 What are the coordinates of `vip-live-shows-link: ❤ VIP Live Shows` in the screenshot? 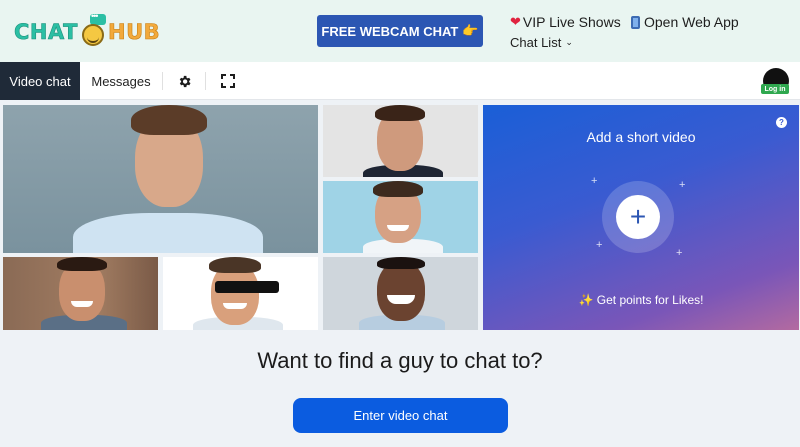 It's located at (565, 22).